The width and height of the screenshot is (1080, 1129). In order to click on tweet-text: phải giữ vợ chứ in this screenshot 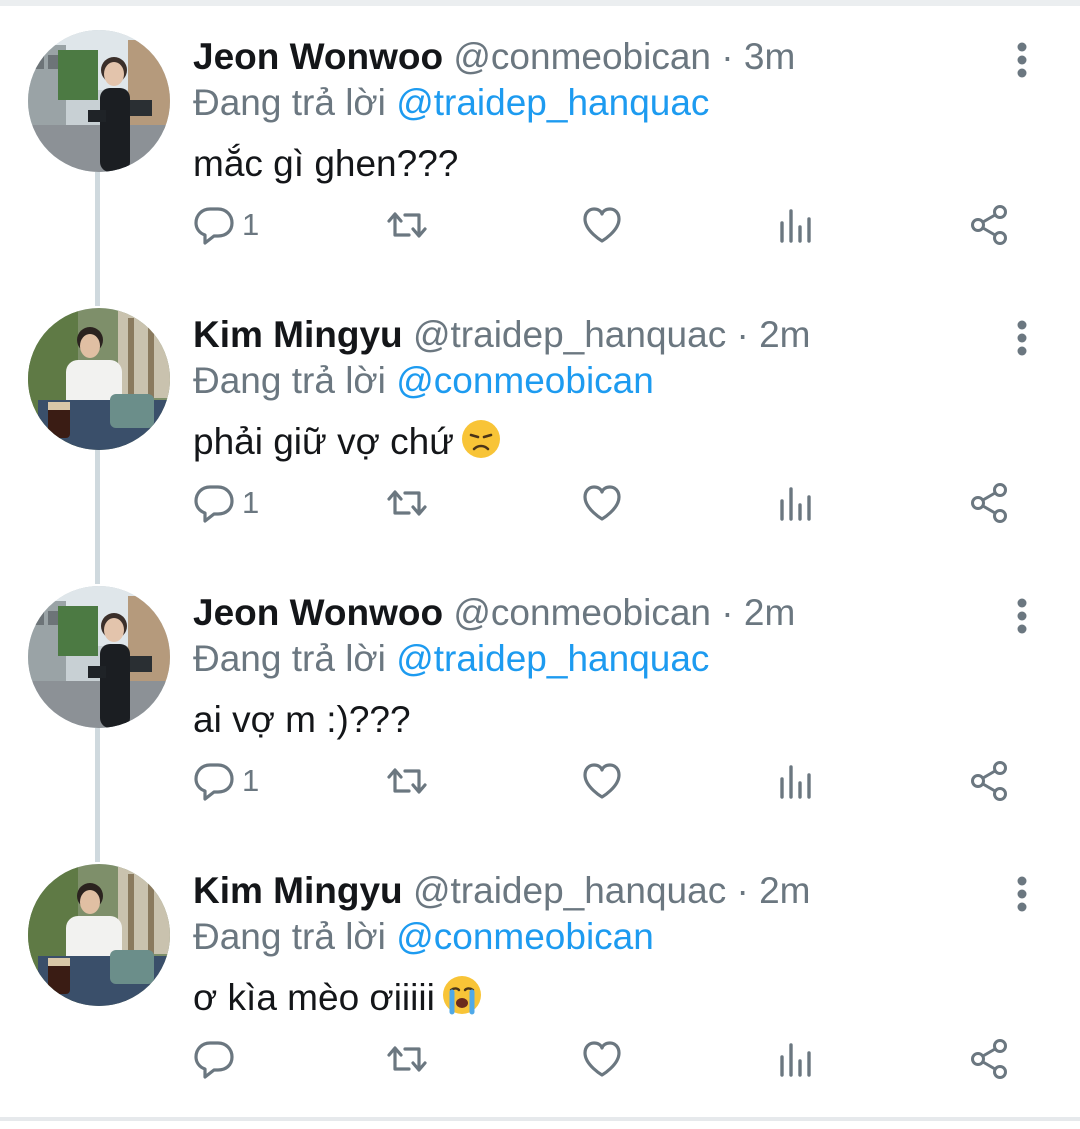, I will do `click(347, 445)`.